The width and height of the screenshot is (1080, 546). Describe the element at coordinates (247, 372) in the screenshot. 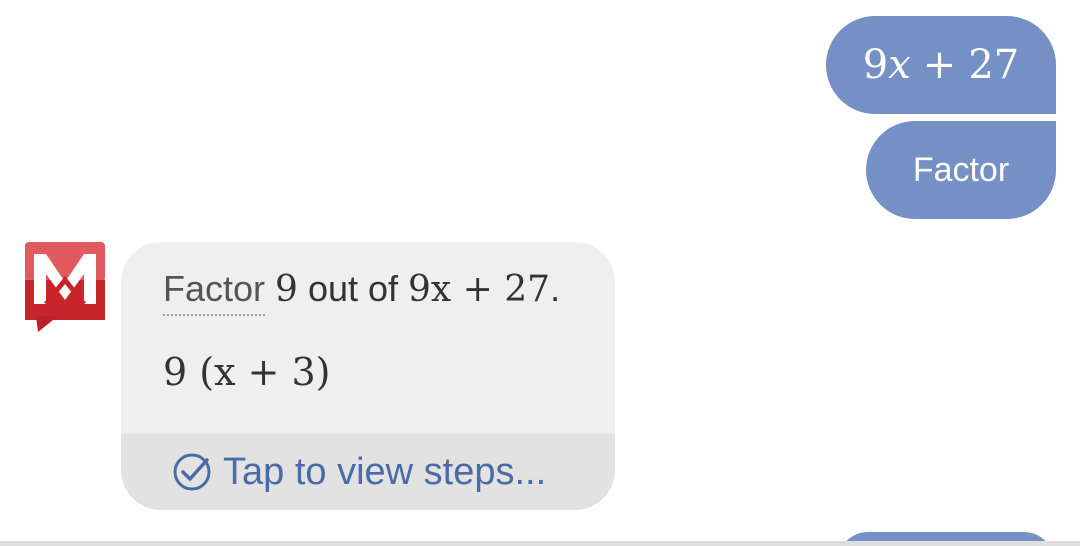

I see `answer-result: 9 (x + 3)` at that location.